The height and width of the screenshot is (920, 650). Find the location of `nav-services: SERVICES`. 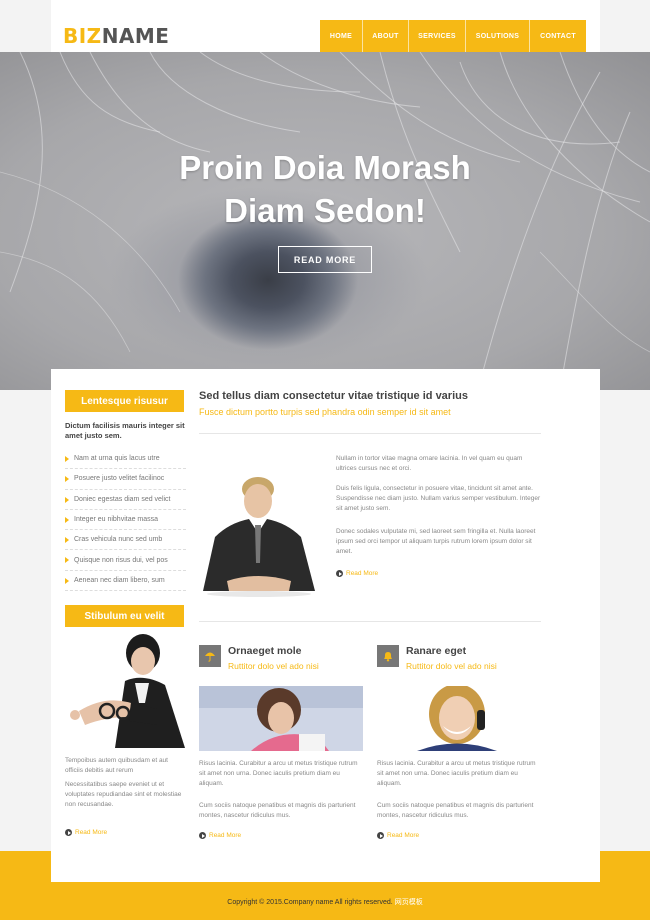

nav-services: SERVICES is located at coordinates (437, 36).